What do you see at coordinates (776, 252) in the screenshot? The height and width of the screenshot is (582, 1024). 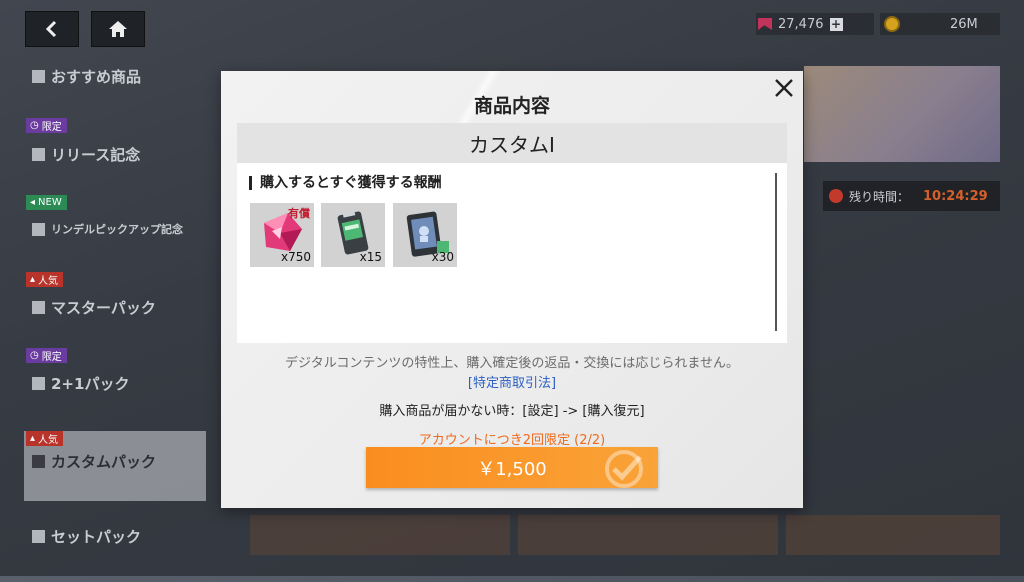 I see `scrollbar` at bounding box center [776, 252].